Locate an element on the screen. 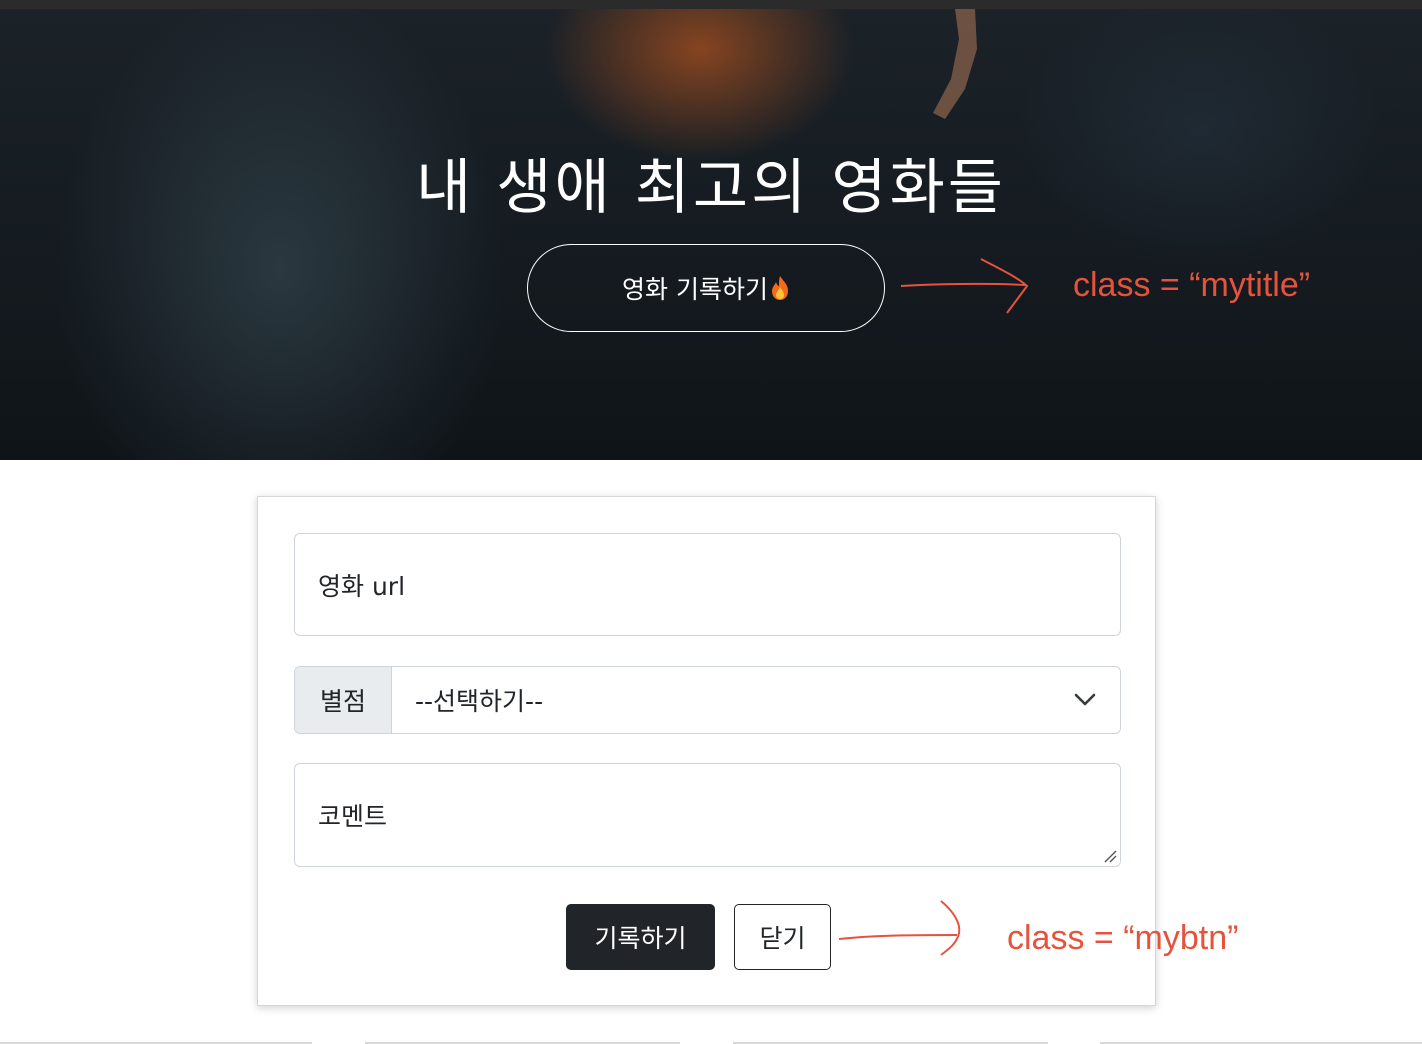  rating-select: --선택하기-- is located at coordinates (756, 700).